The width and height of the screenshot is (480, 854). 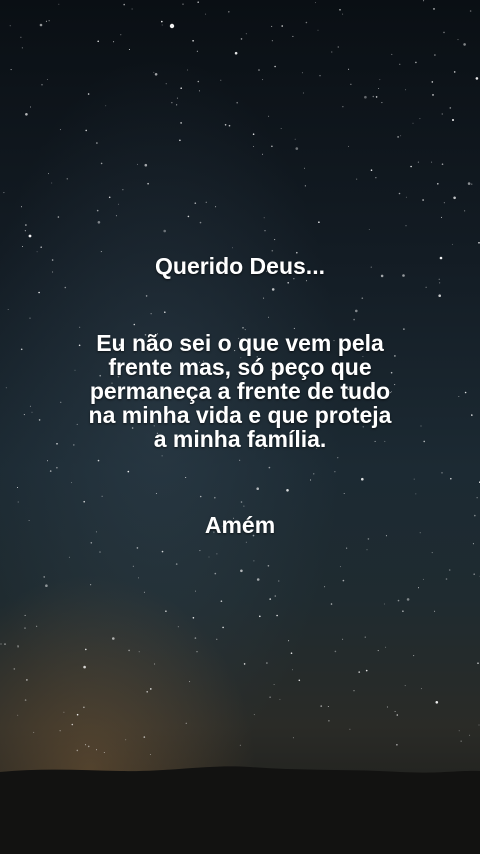 What do you see at coordinates (240, 525) in the screenshot?
I see `prayer-closing: Amém` at bounding box center [240, 525].